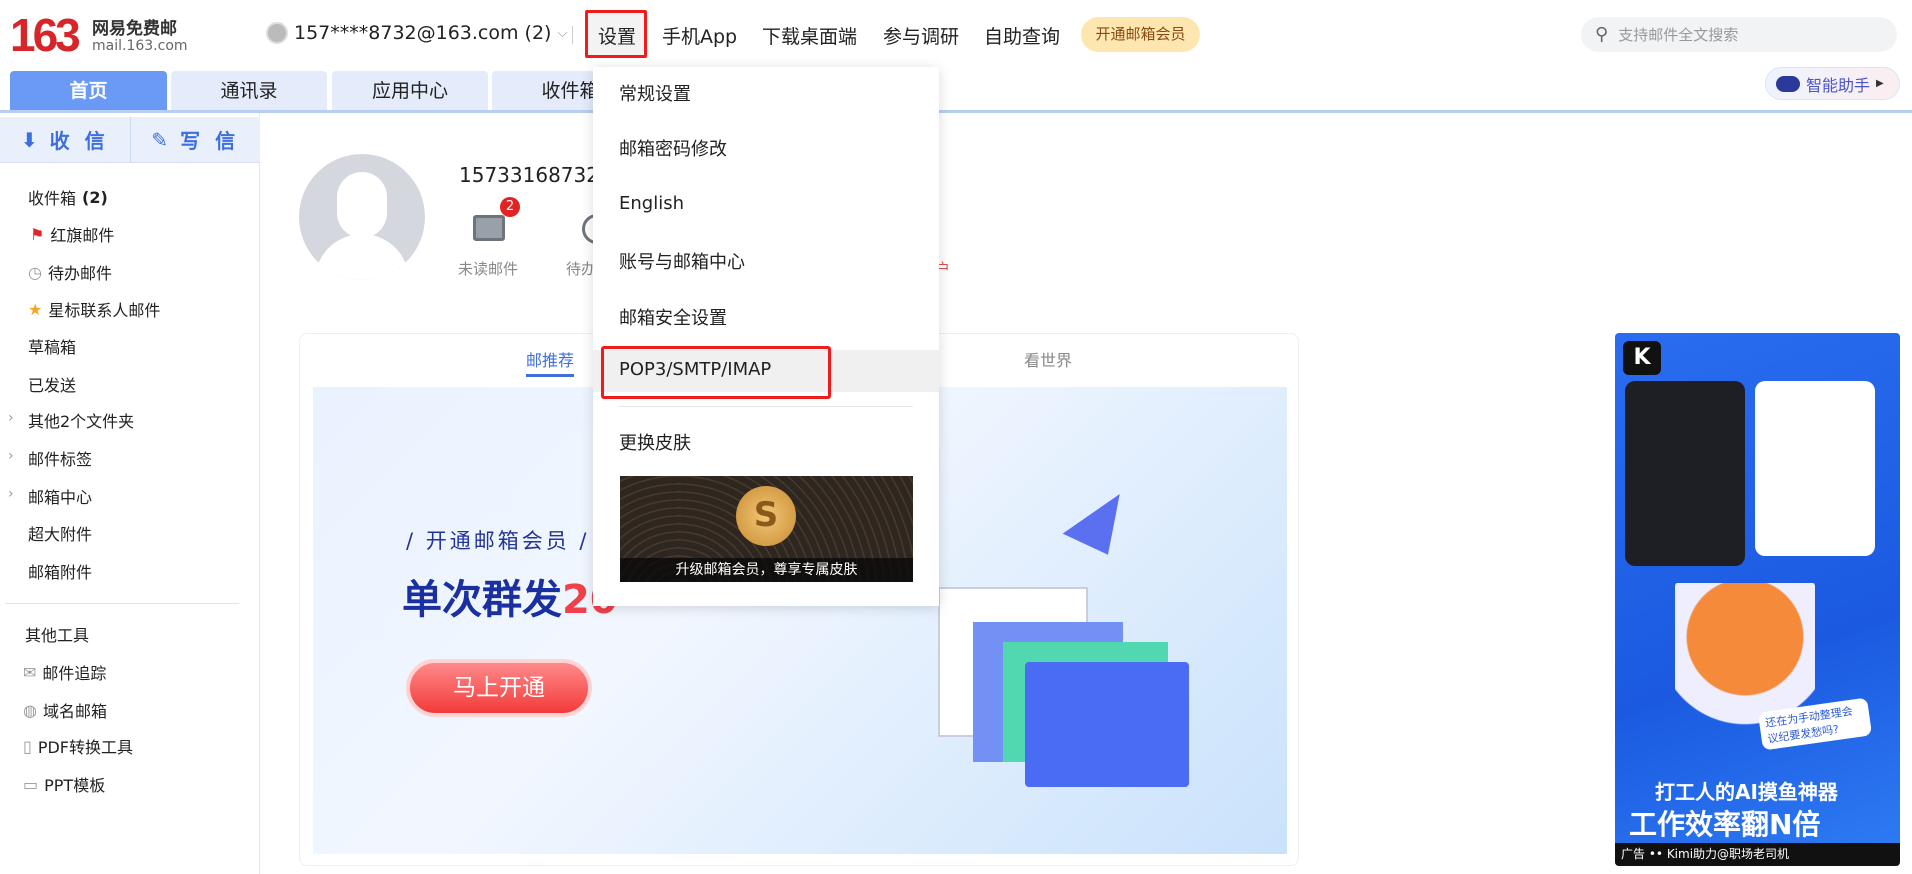 This screenshot has width=1912, height=874. I want to click on username: 15733168732, so click(529, 175).